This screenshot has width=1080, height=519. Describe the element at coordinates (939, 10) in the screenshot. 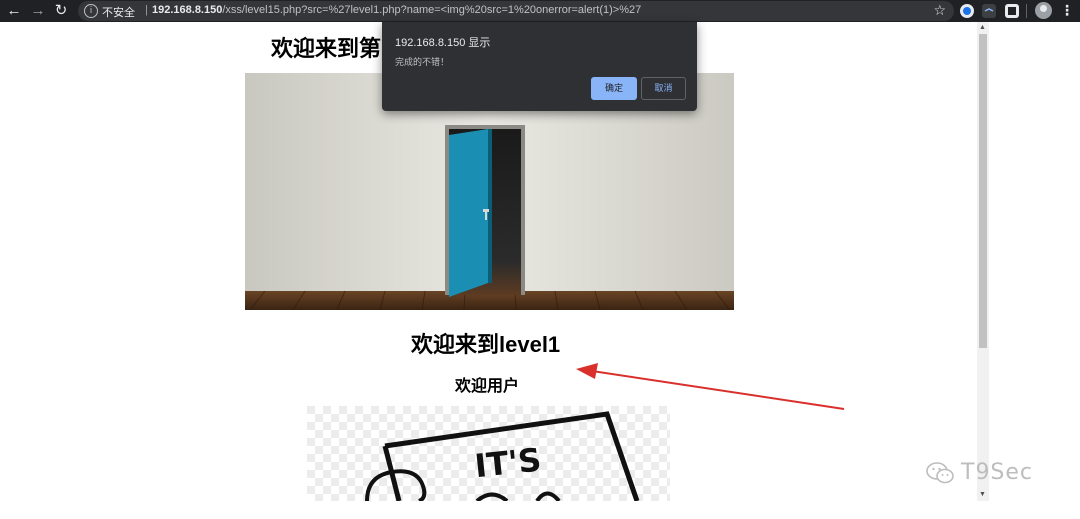

I see `star-icon: ☆` at that location.